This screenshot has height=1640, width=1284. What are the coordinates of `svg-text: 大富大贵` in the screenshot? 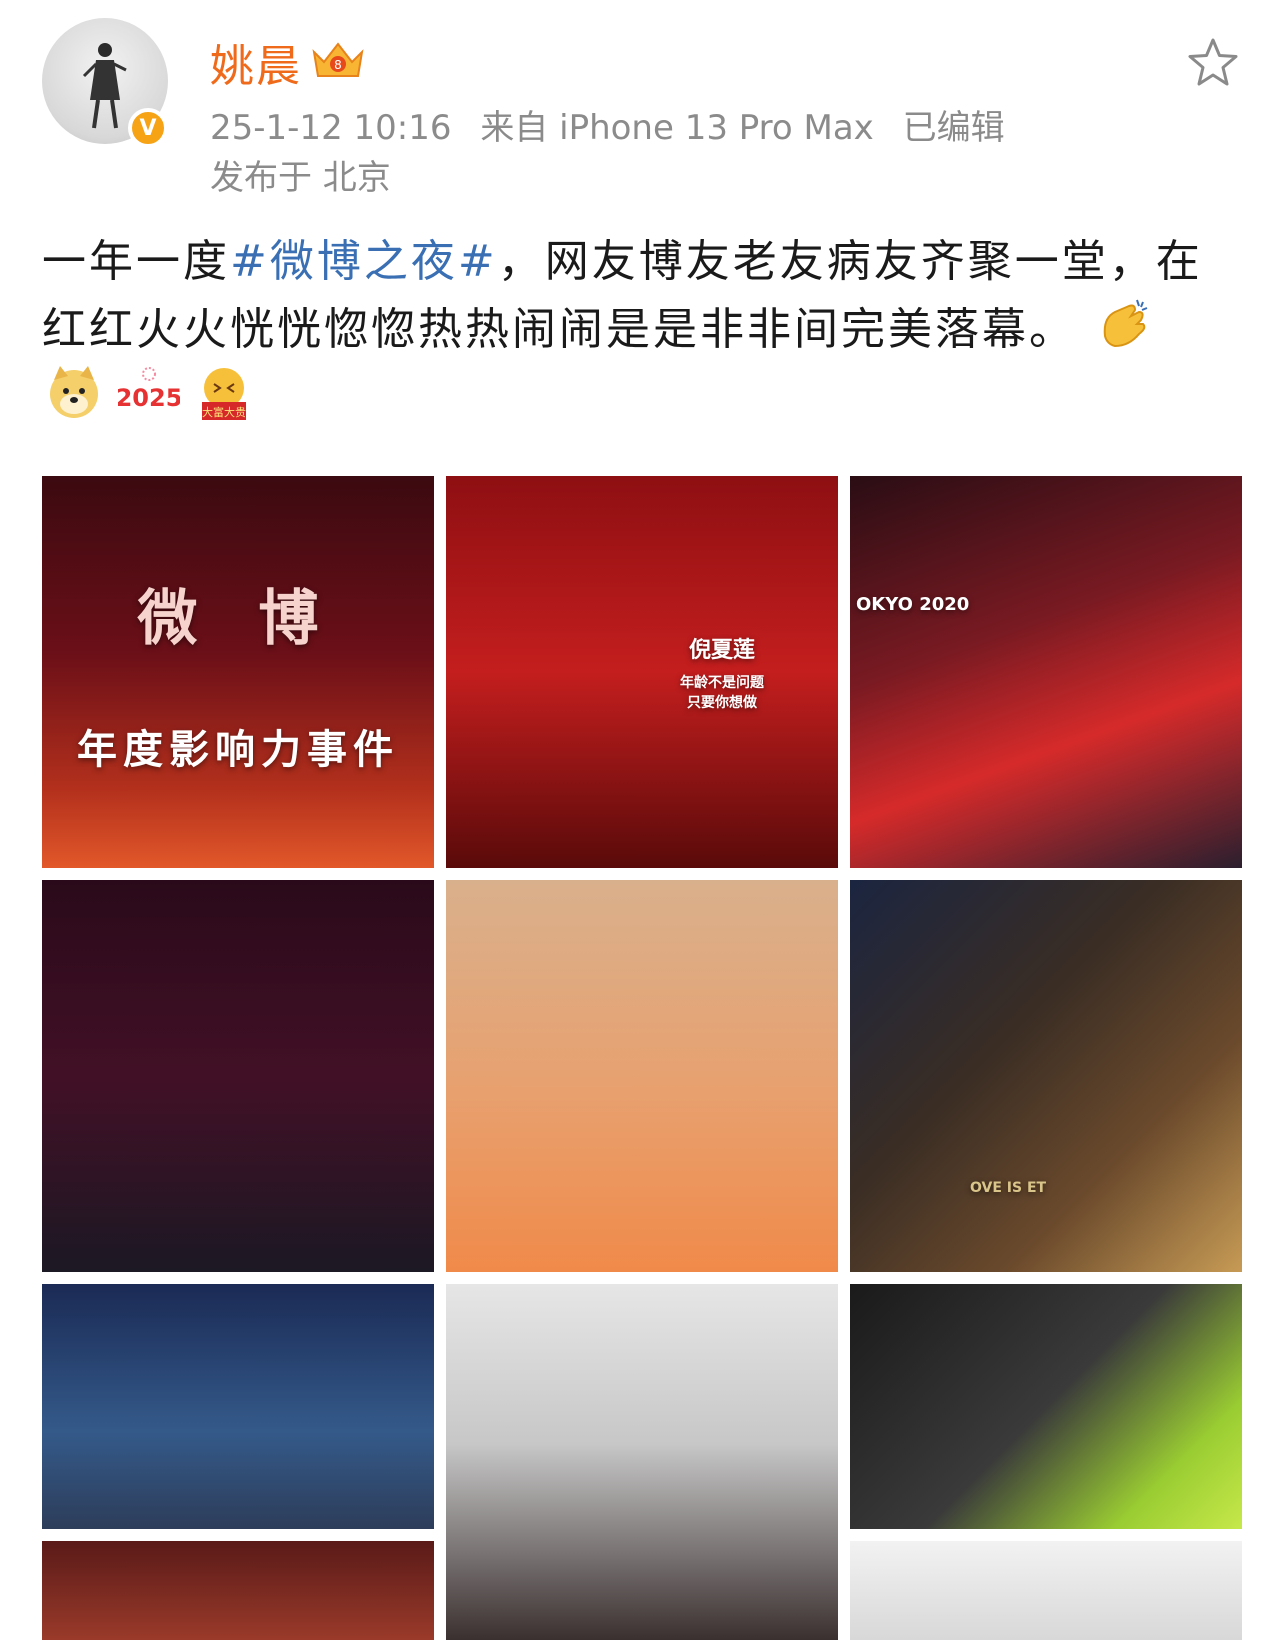 It's located at (224, 412).